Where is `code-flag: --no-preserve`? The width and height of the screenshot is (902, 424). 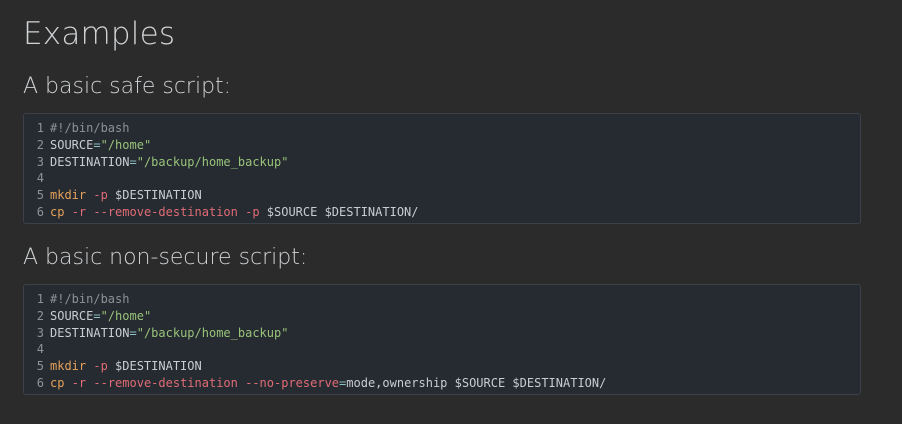
code-flag: --no-preserve is located at coordinates (292, 382).